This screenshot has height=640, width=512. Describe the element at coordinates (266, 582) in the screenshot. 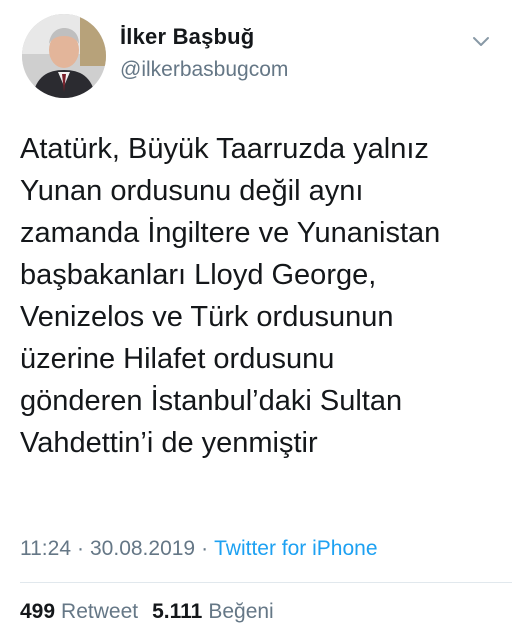

I see `divider` at that location.